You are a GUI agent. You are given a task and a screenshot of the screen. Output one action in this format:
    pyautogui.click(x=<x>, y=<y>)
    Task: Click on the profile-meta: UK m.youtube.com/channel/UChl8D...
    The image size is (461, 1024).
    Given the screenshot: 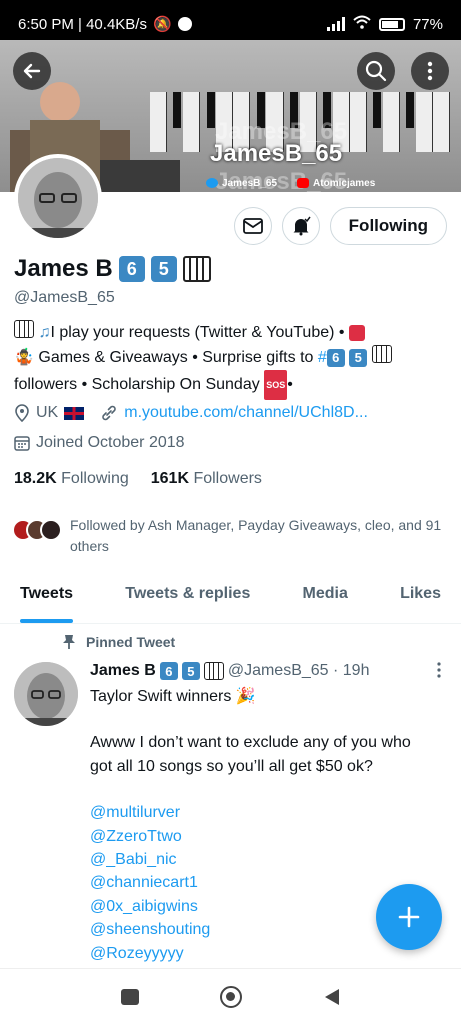 What is the action you would take?
    pyautogui.click(x=191, y=413)
    